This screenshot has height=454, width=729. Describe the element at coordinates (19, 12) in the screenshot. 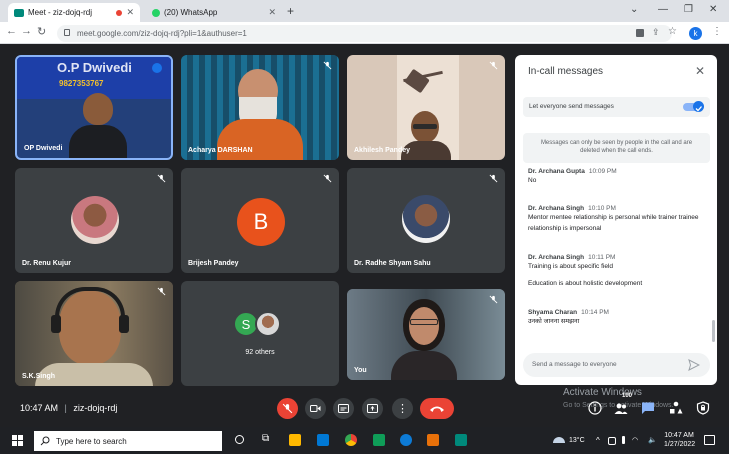

I see `meet-favicon-icon` at that location.